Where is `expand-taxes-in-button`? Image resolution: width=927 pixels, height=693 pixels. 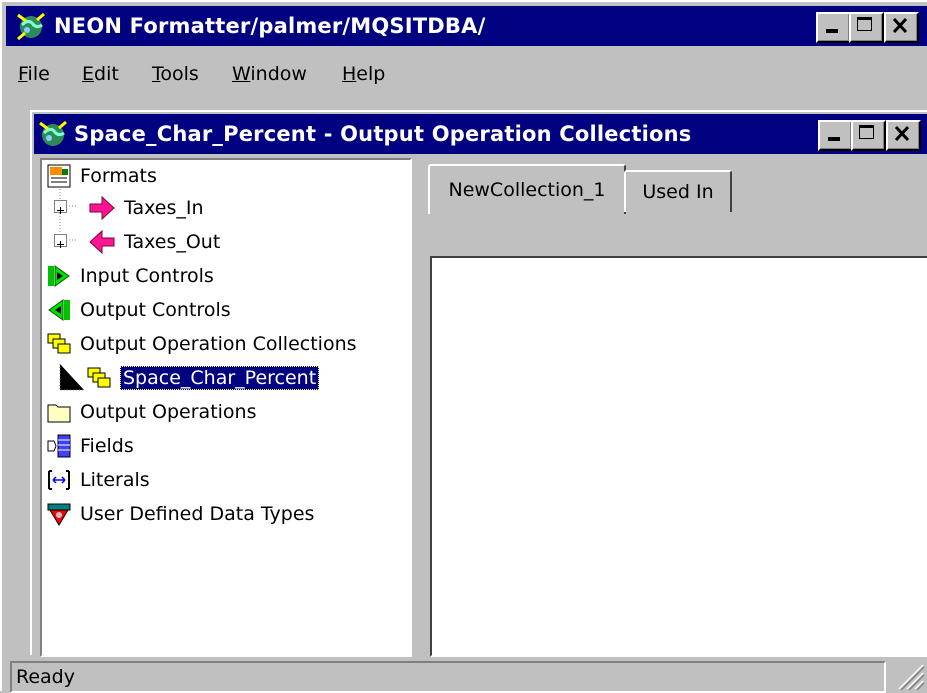
expand-taxes-in-button is located at coordinates (60, 207).